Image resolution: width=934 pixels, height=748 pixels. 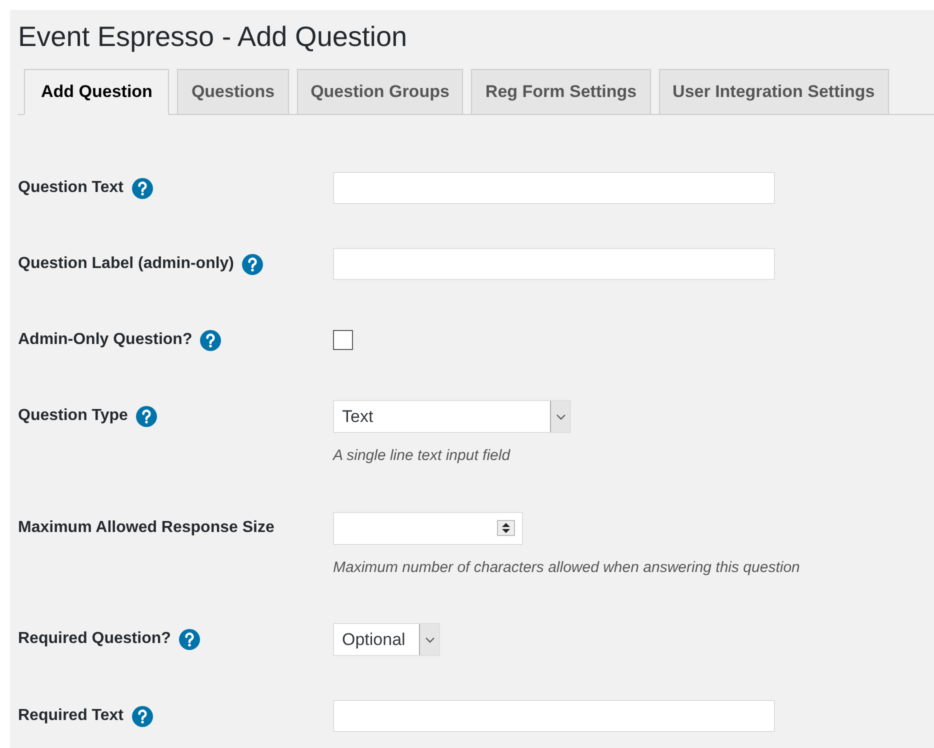 What do you see at coordinates (105, 340) in the screenshot?
I see `field-label: Admin-Only Question?` at bounding box center [105, 340].